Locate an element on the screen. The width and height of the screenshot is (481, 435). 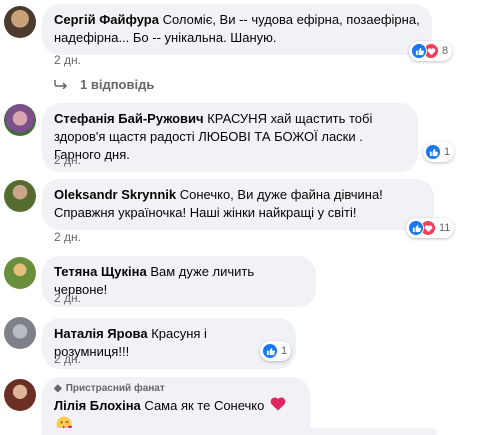
reactions-summary: 11 is located at coordinates (430, 228).